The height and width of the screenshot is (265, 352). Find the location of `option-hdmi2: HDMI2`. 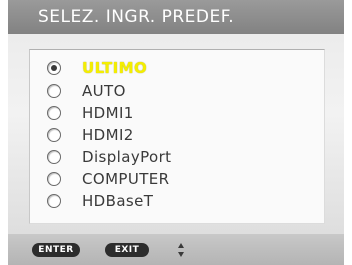

option-hdmi2: HDMI2 is located at coordinates (177, 136).